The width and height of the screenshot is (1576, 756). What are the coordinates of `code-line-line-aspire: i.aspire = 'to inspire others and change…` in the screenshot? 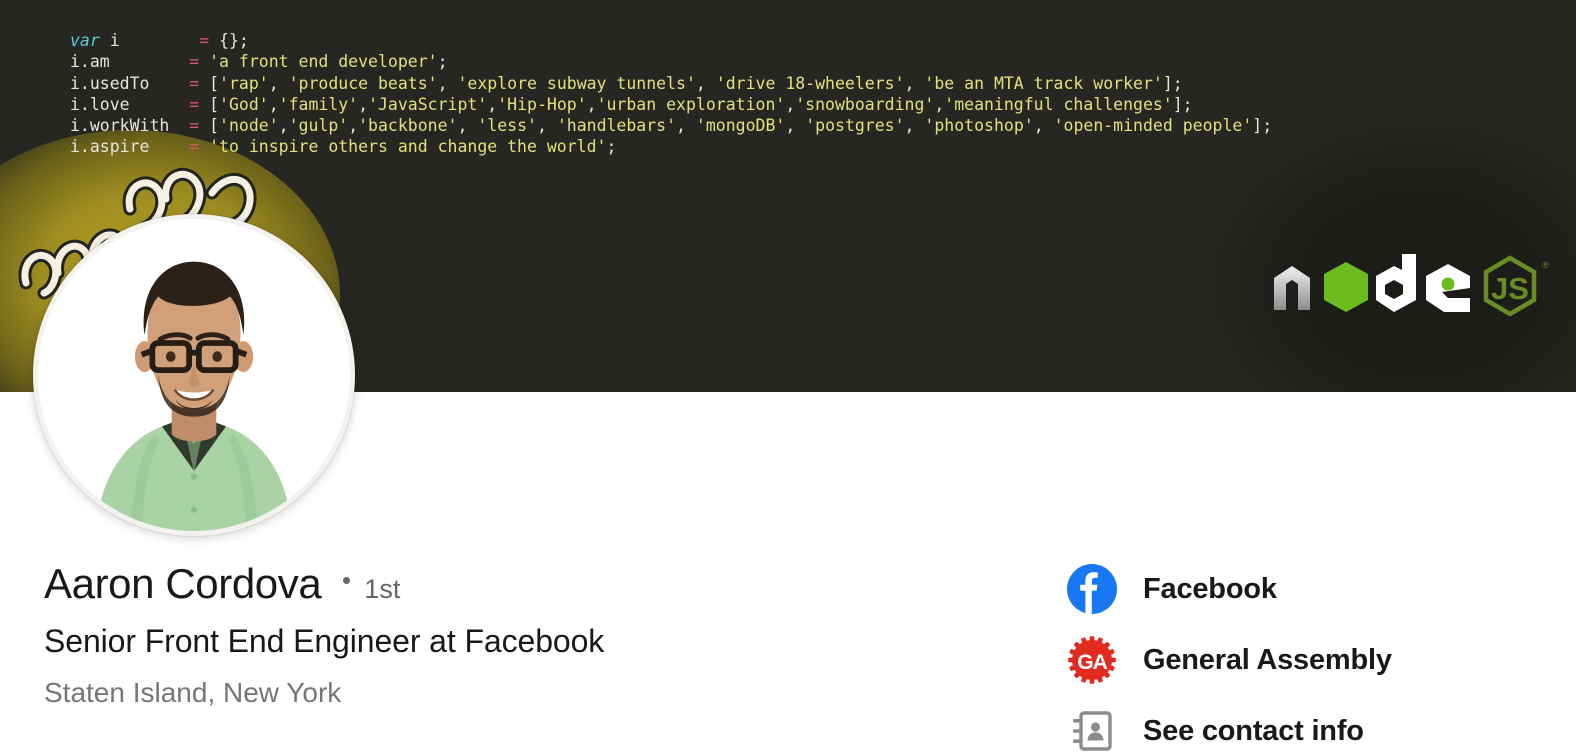 It's located at (671, 146).